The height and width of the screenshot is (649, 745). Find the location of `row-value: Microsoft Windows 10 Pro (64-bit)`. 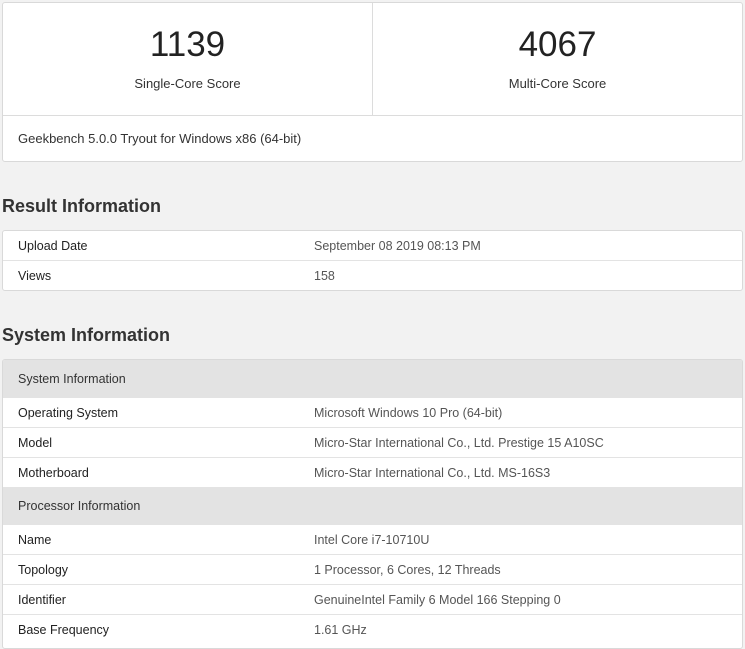

row-value: Microsoft Windows 10 Pro (64-bit) is located at coordinates (520, 412).